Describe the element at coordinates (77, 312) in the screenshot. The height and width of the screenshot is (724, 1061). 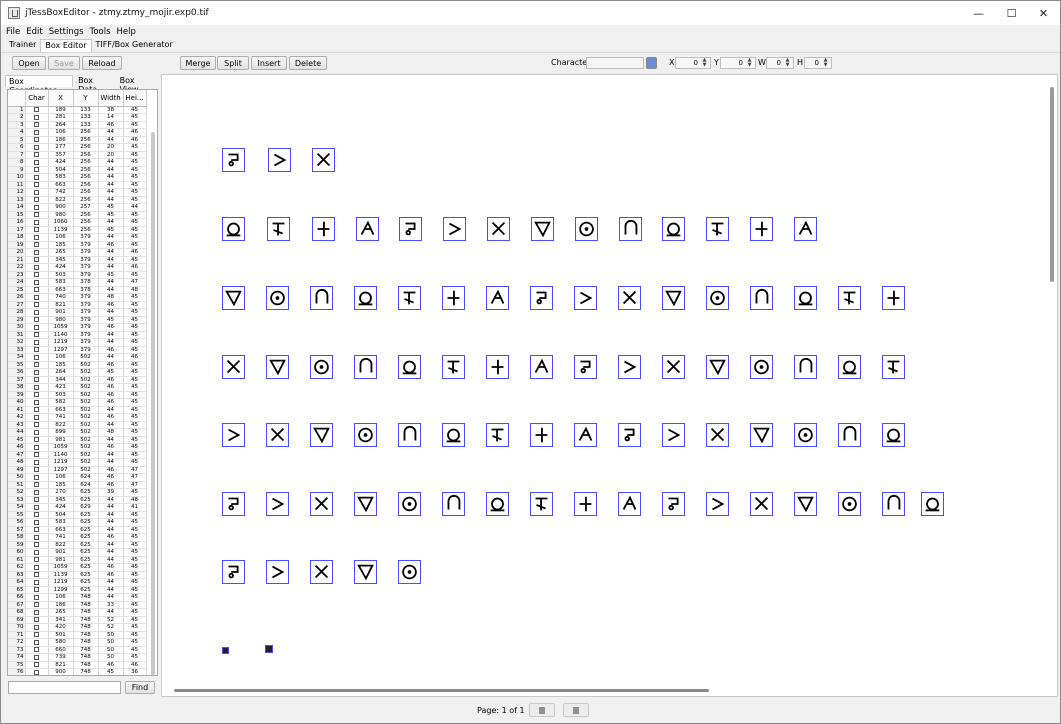
I see `table-row: 28 901 379 44 45` at that location.